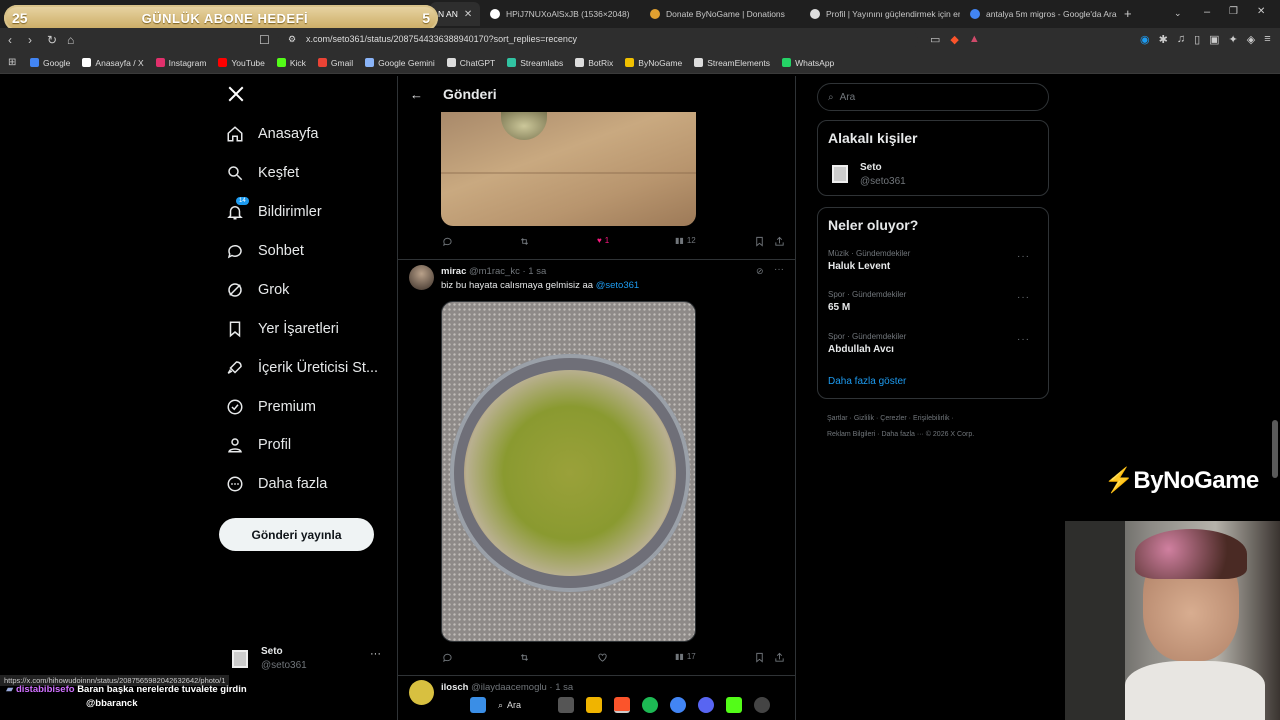 Image resolution: width=1280 pixels, height=720 pixels. Describe the element at coordinates (617, 285) in the screenshot. I see `mention-link: @seto361` at that location.